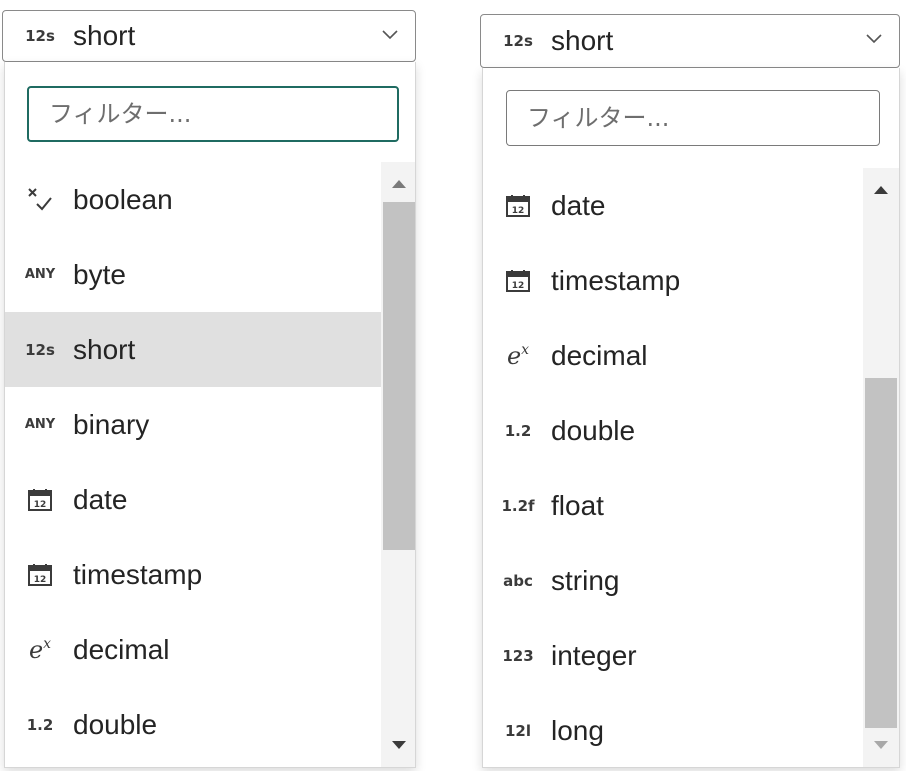  I want to click on long-type-icon: 12l, so click(517, 730).